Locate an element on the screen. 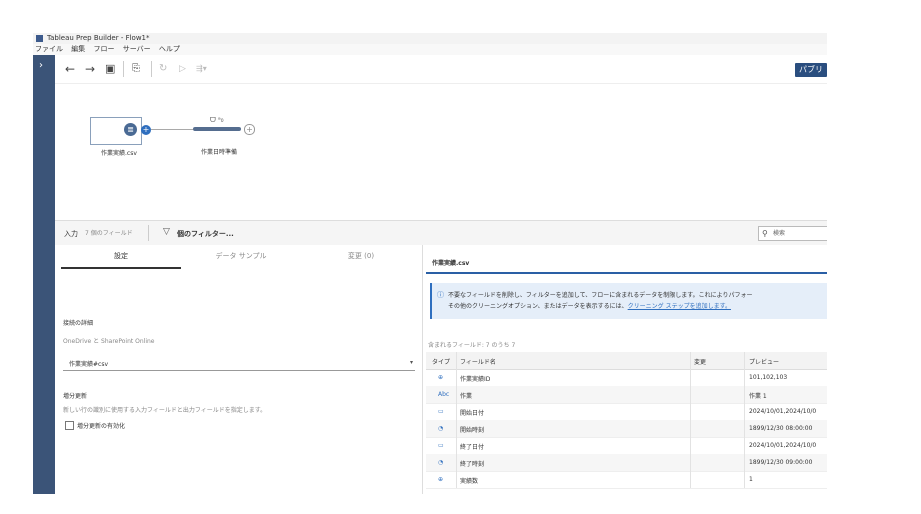 This screenshot has height=514, width=921. connection-source: OneDrive と SharePoint Online is located at coordinates (109, 341).